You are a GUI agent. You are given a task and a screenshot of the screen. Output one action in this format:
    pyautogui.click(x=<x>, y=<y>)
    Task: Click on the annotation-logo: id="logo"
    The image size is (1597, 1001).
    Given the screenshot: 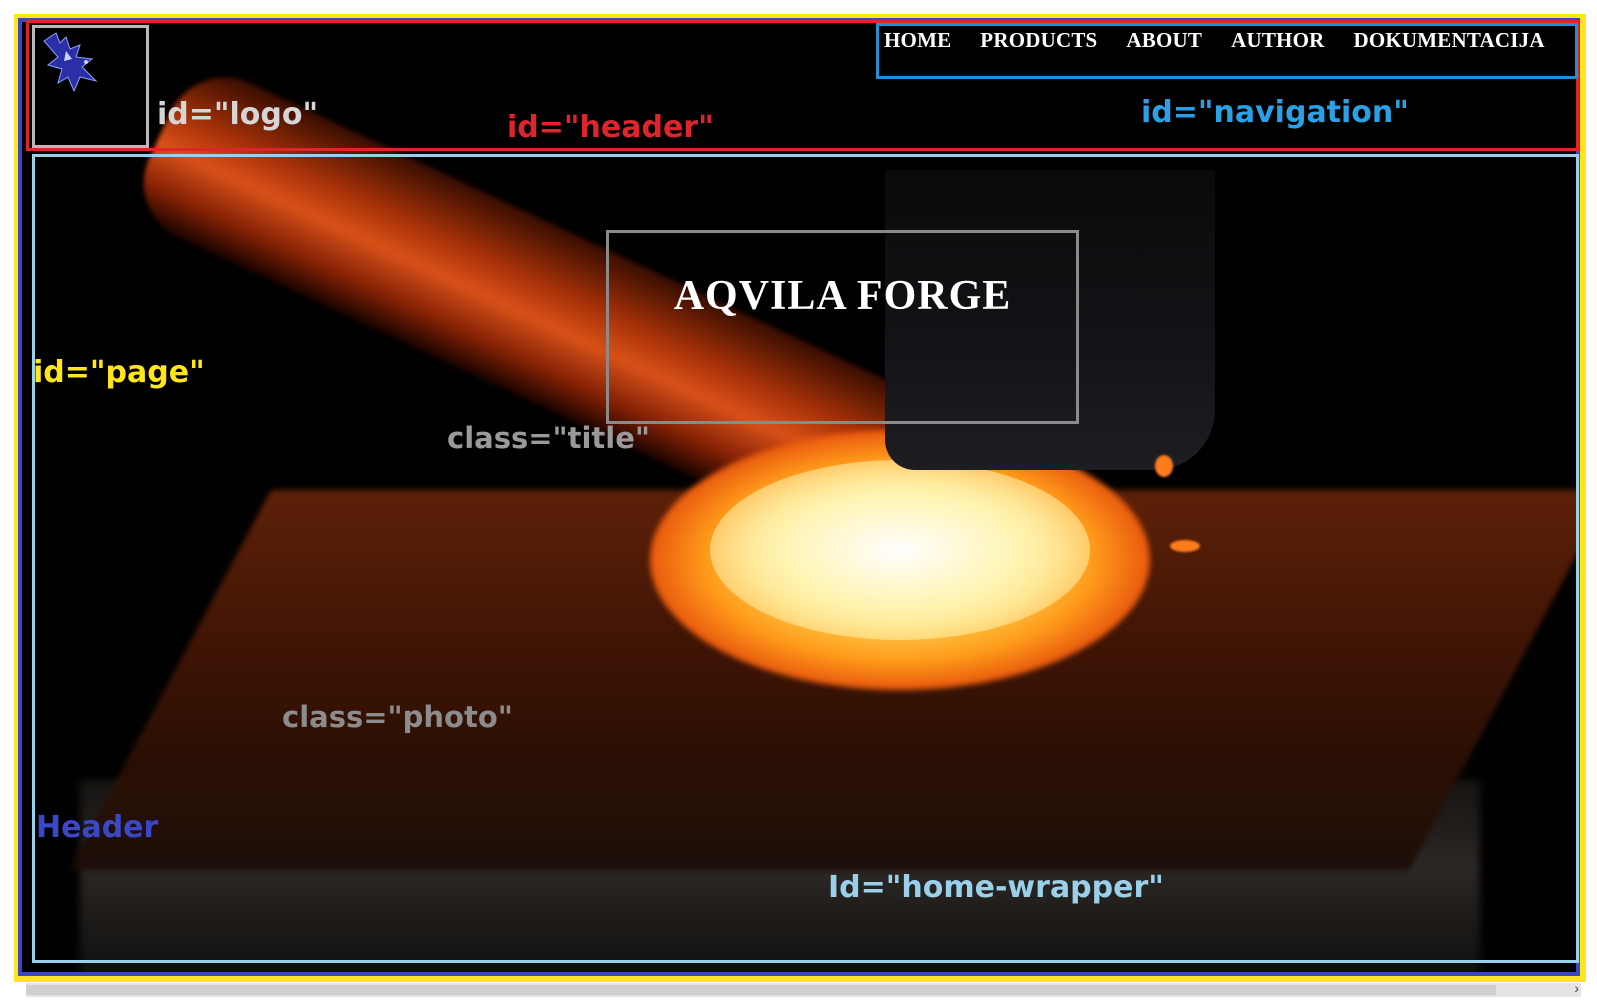 What is the action you would take?
    pyautogui.click(x=238, y=114)
    